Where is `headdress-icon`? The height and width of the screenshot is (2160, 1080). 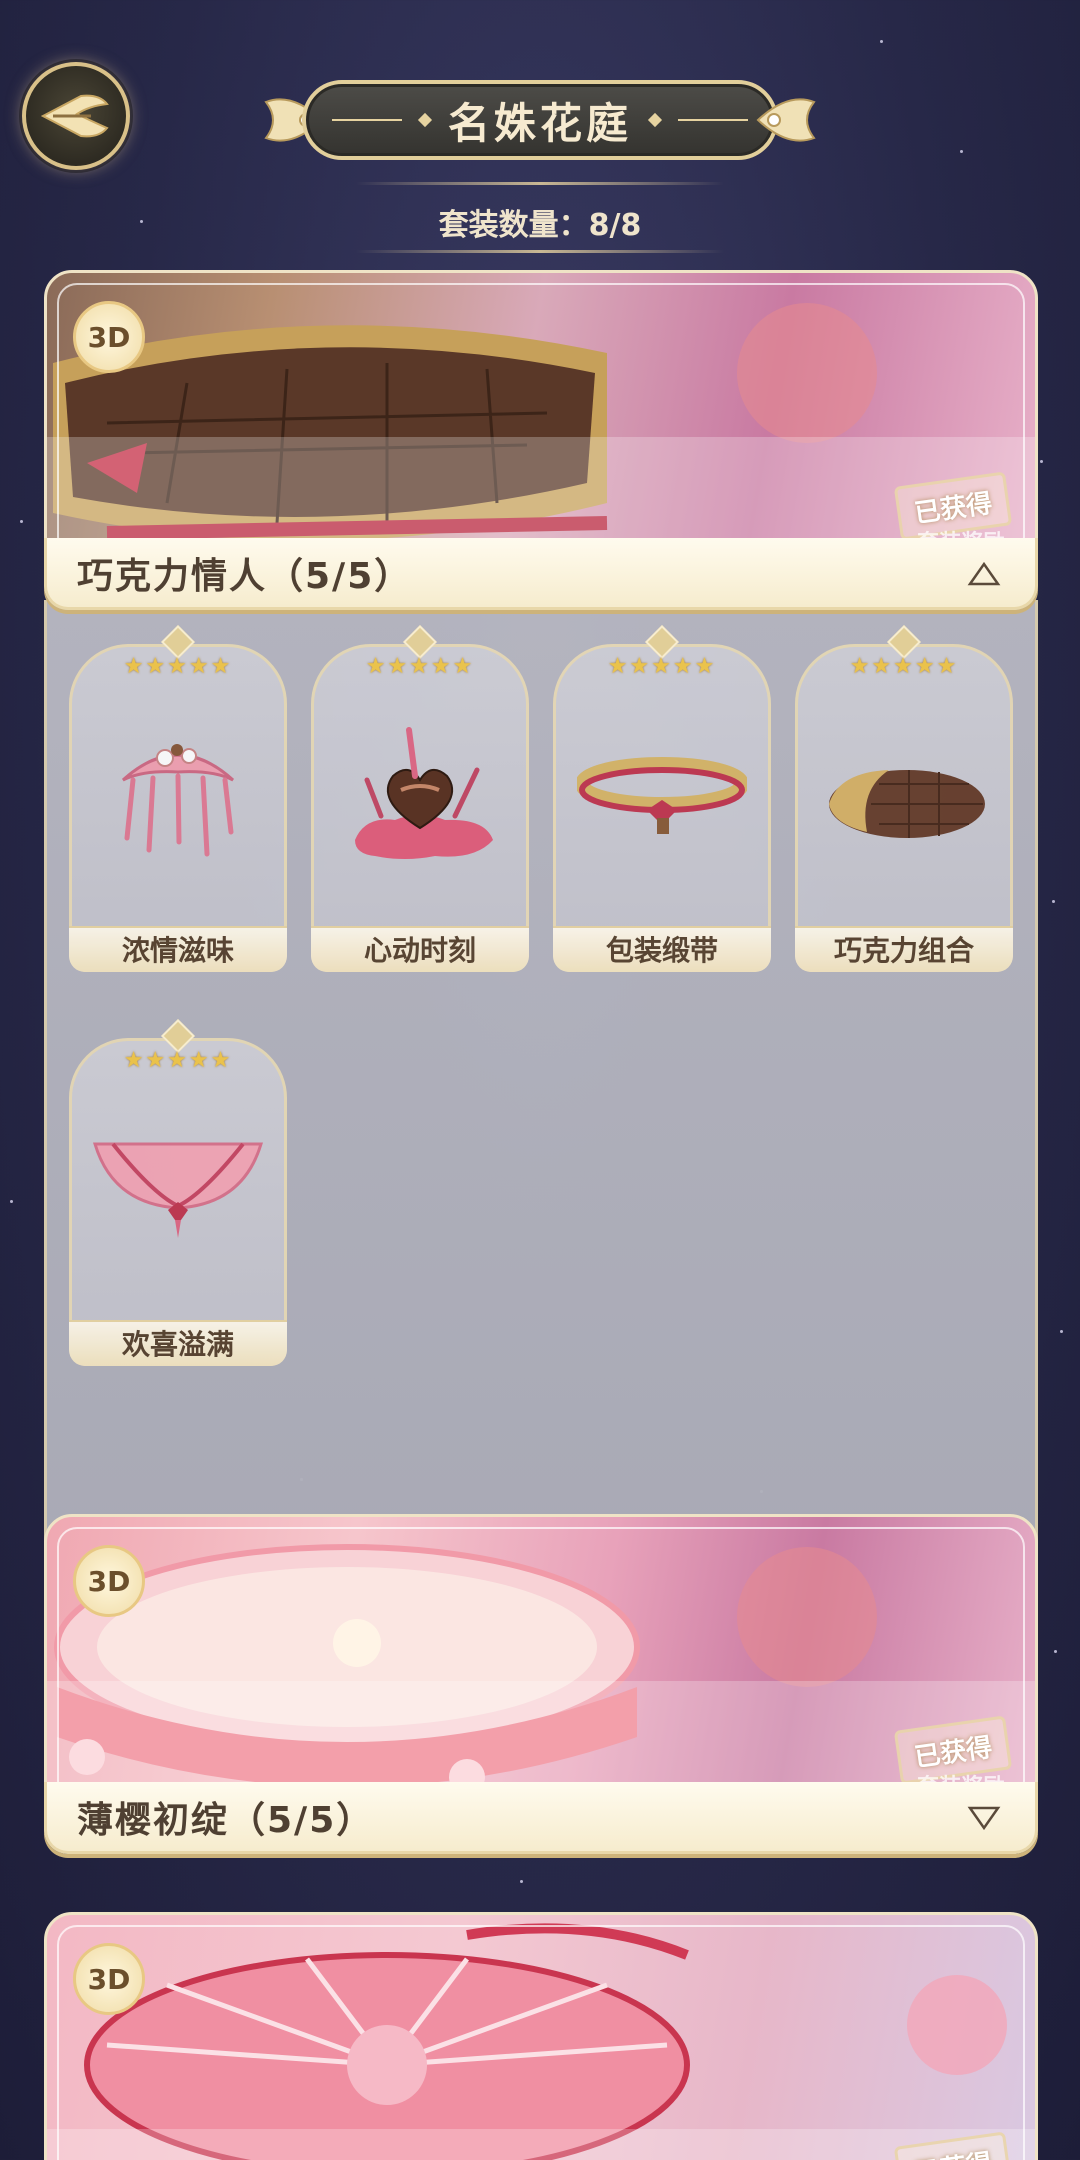
headdress-icon is located at coordinates (178, 800).